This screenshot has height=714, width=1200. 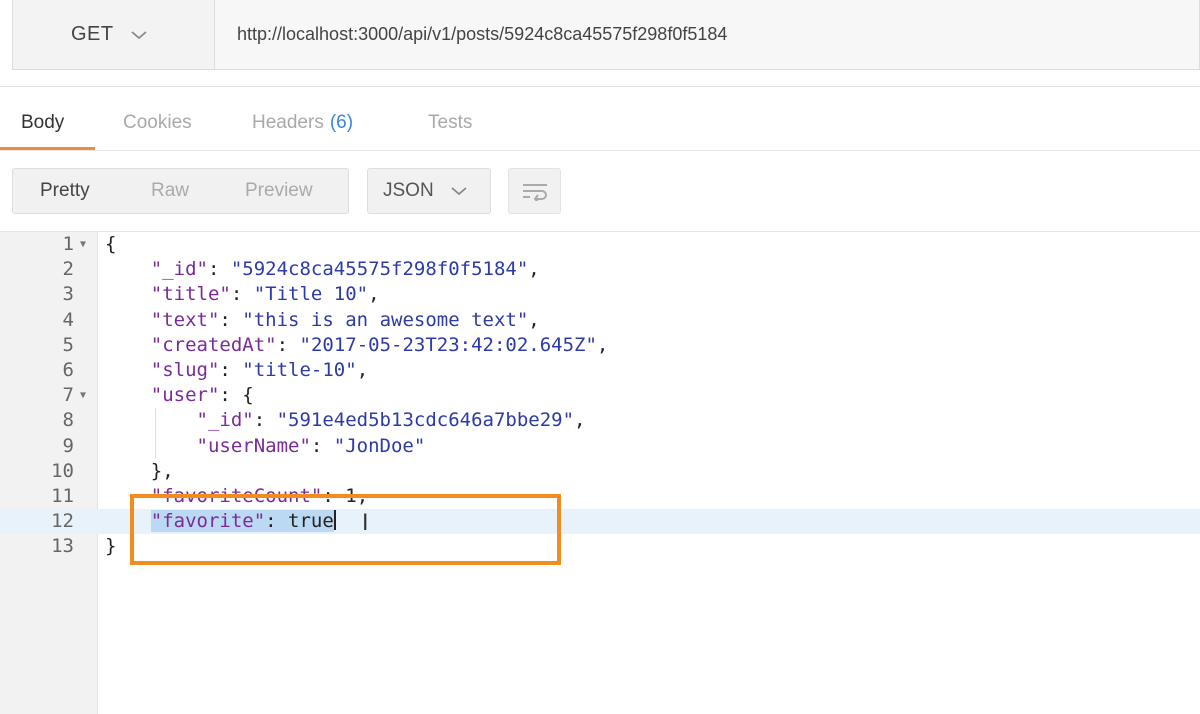 I want to click on pretty-label: Pretty, so click(x=65, y=190).